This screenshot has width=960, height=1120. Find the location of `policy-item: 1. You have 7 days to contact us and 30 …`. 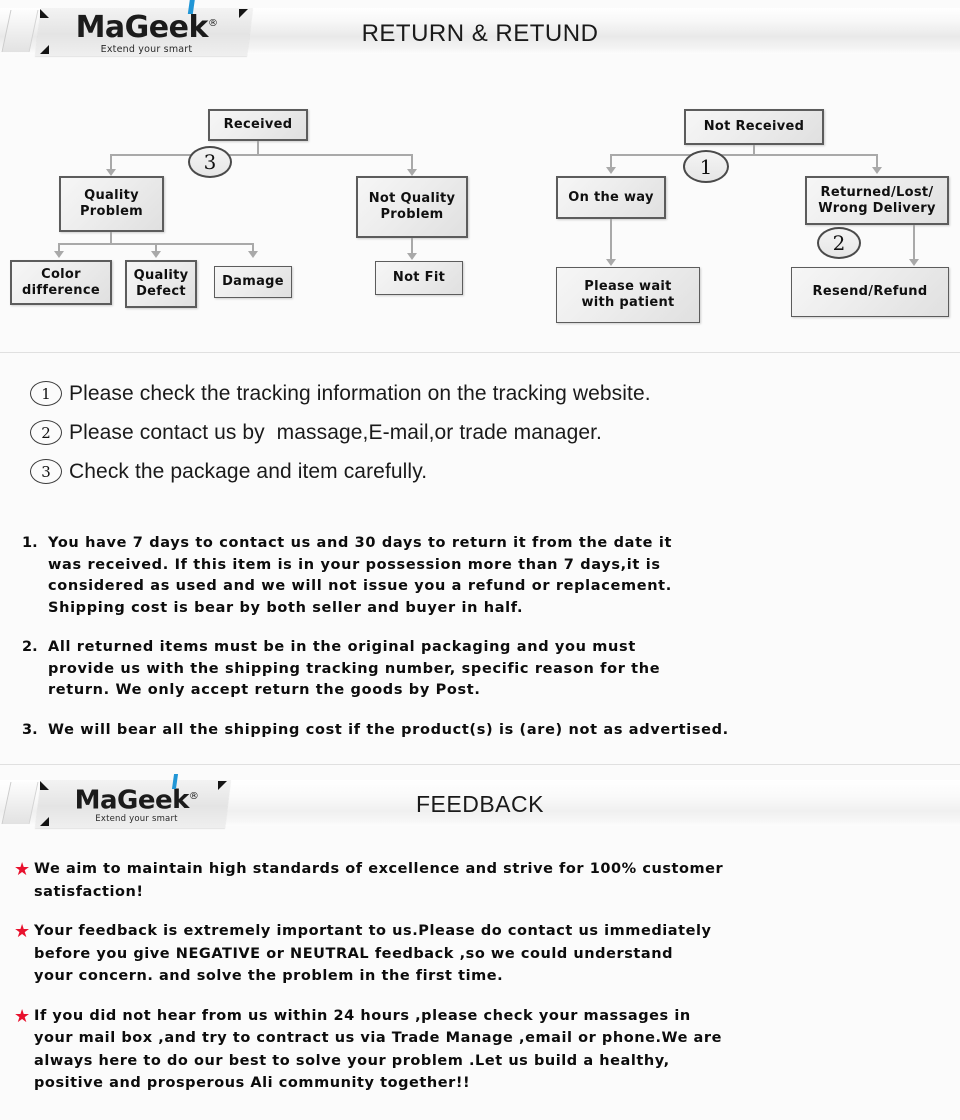

policy-item: 1. You have 7 days to contact us and 30 … is located at coordinates (480, 576).